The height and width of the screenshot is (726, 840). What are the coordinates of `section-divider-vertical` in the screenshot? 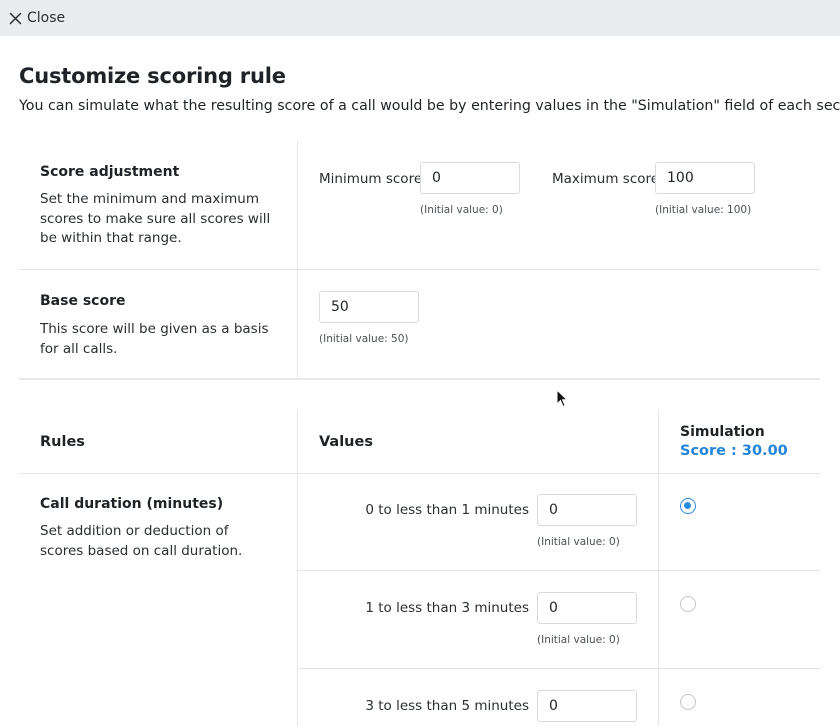 It's located at (297, 260).